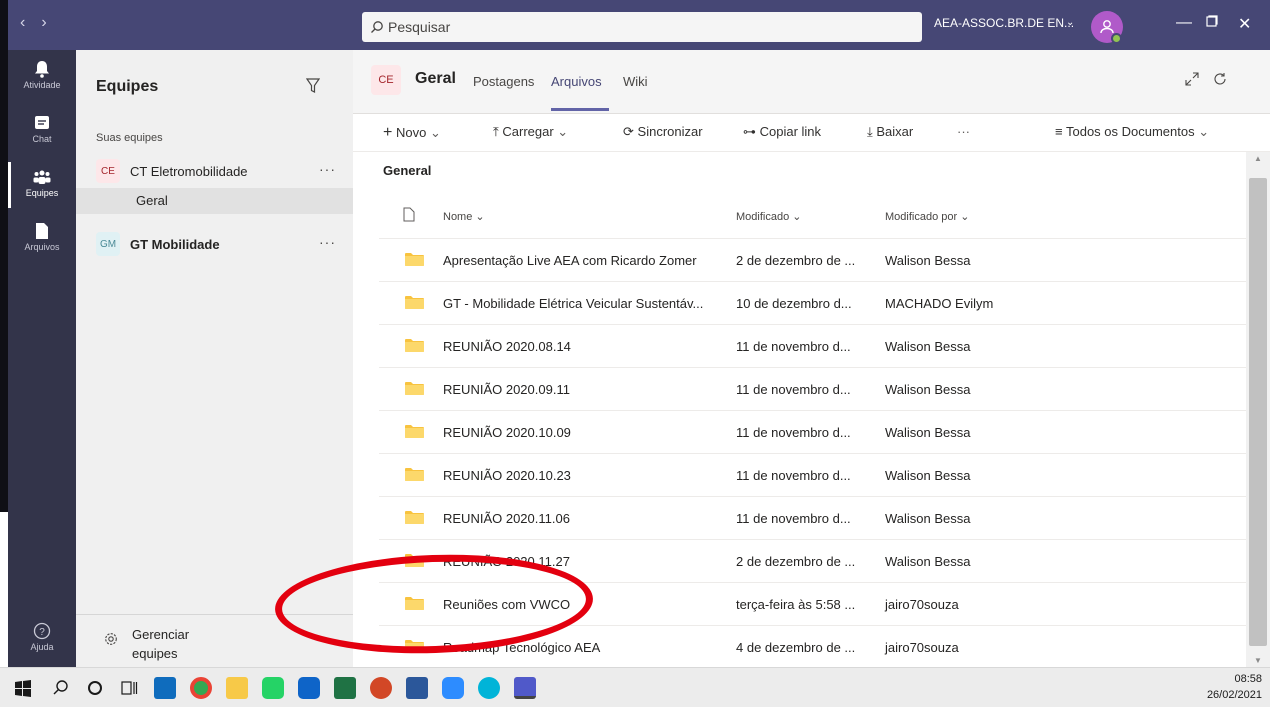  What do you see at coordinates (506, 389) in the screenshot?
I see `file-name: REUNIÃO 2020.09.11` at bounding box center [506, 389].